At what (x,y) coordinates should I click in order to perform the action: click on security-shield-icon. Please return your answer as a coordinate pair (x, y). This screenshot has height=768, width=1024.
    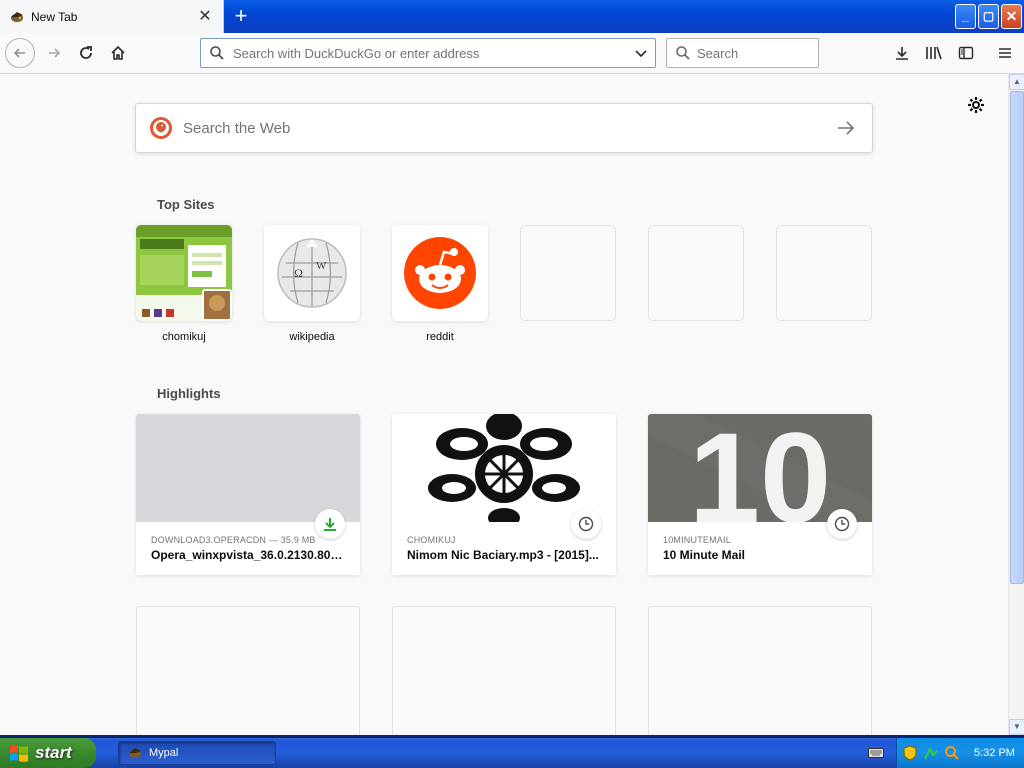
    Looking at the image, I should click on (910, 753).